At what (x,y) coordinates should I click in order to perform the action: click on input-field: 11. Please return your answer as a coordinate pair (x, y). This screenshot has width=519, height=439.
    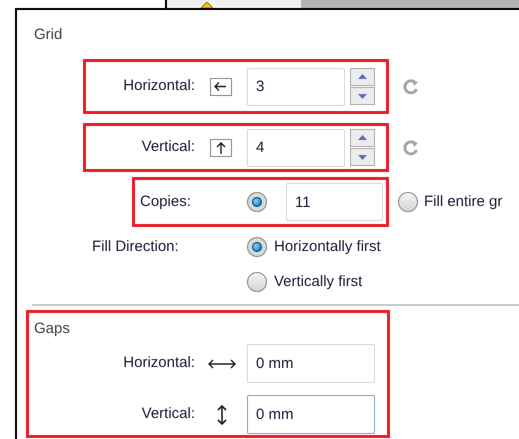
    Looking at the image, I should click on (334, 202).